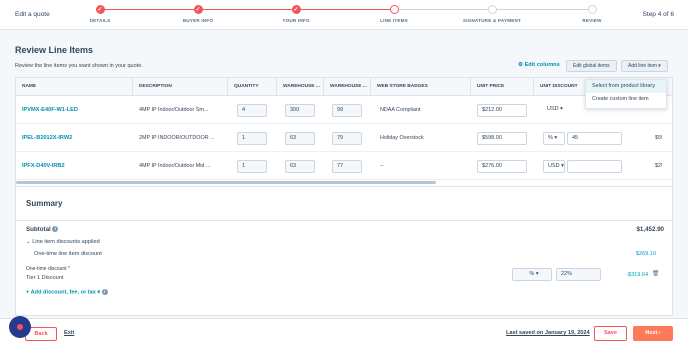 Image resolution: width=688 pixels, height=347 pixels. Describe the element at coordinates (659, 166) in the screenshot. I see `line-total-overflow: $2!` at that location.